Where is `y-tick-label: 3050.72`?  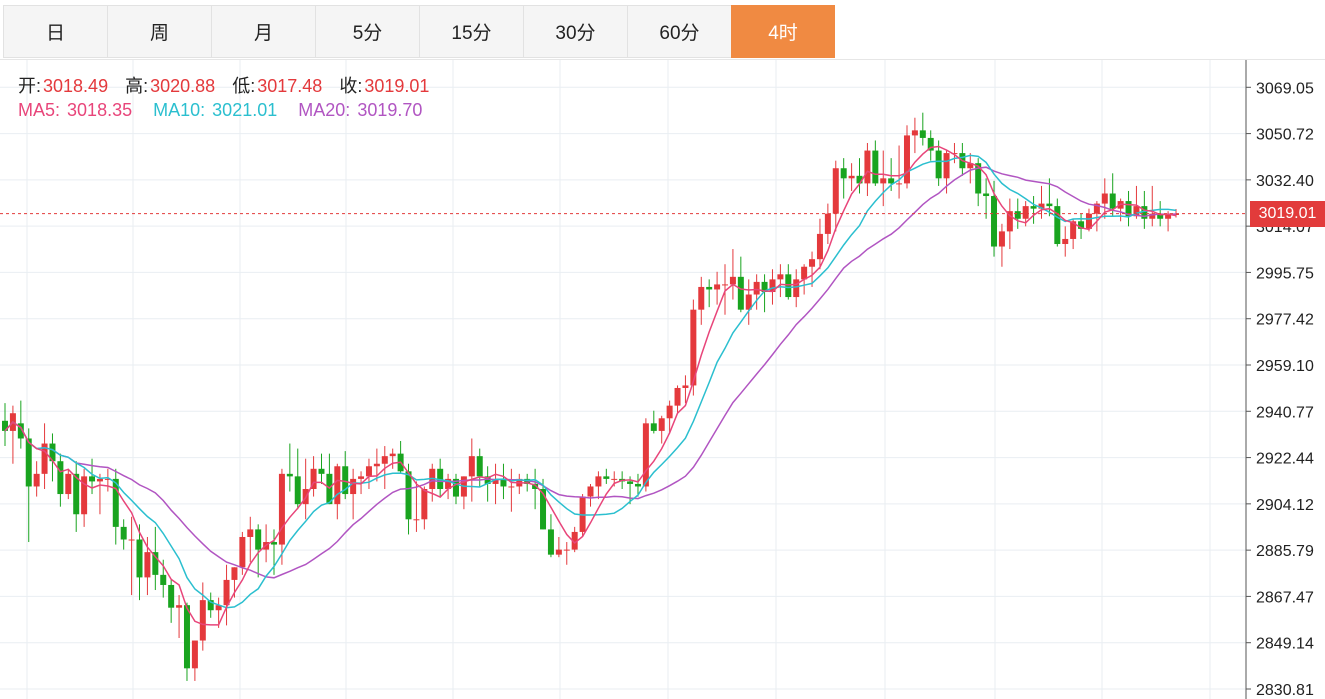 y-tick-label: 3050.72 is located at coordinates (1285, 135).